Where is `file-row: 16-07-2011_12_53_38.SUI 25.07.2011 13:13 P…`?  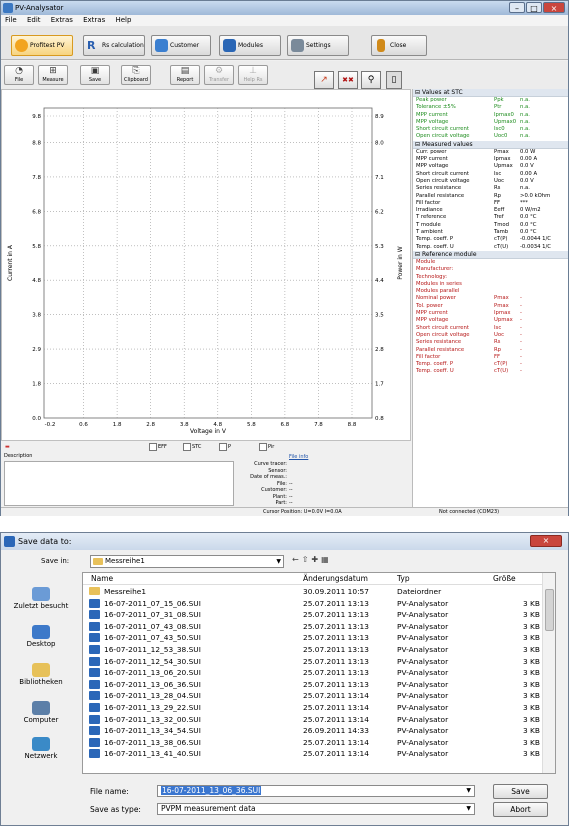
file-row: 16-07-2011_12_53_38.SUI 25.07.2011 13:13 P… is located at coordinates (313, 649).